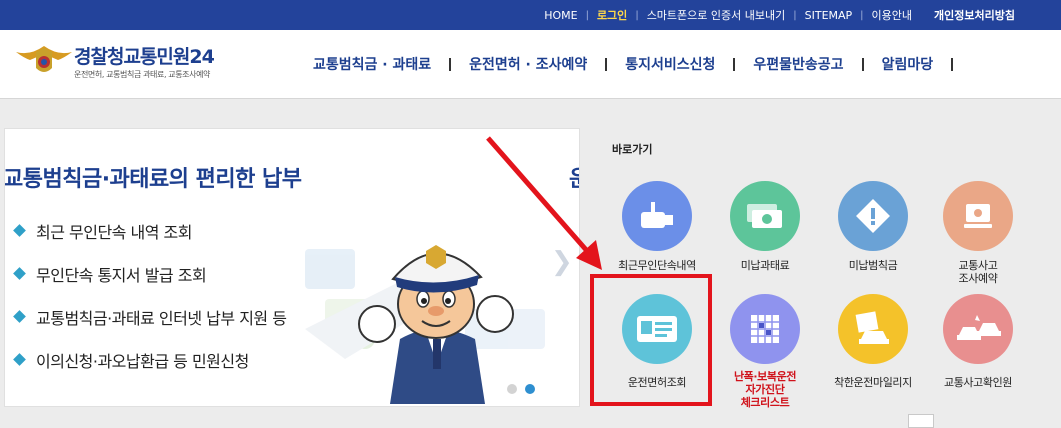 The width and height of the screenshot is (1061, 428). Describe the element at coordinates (142, 74) in the screenshot. I see `site-subtitle: 운전면허, 교통범칙금 과태료, 교통조사예약` at that location.